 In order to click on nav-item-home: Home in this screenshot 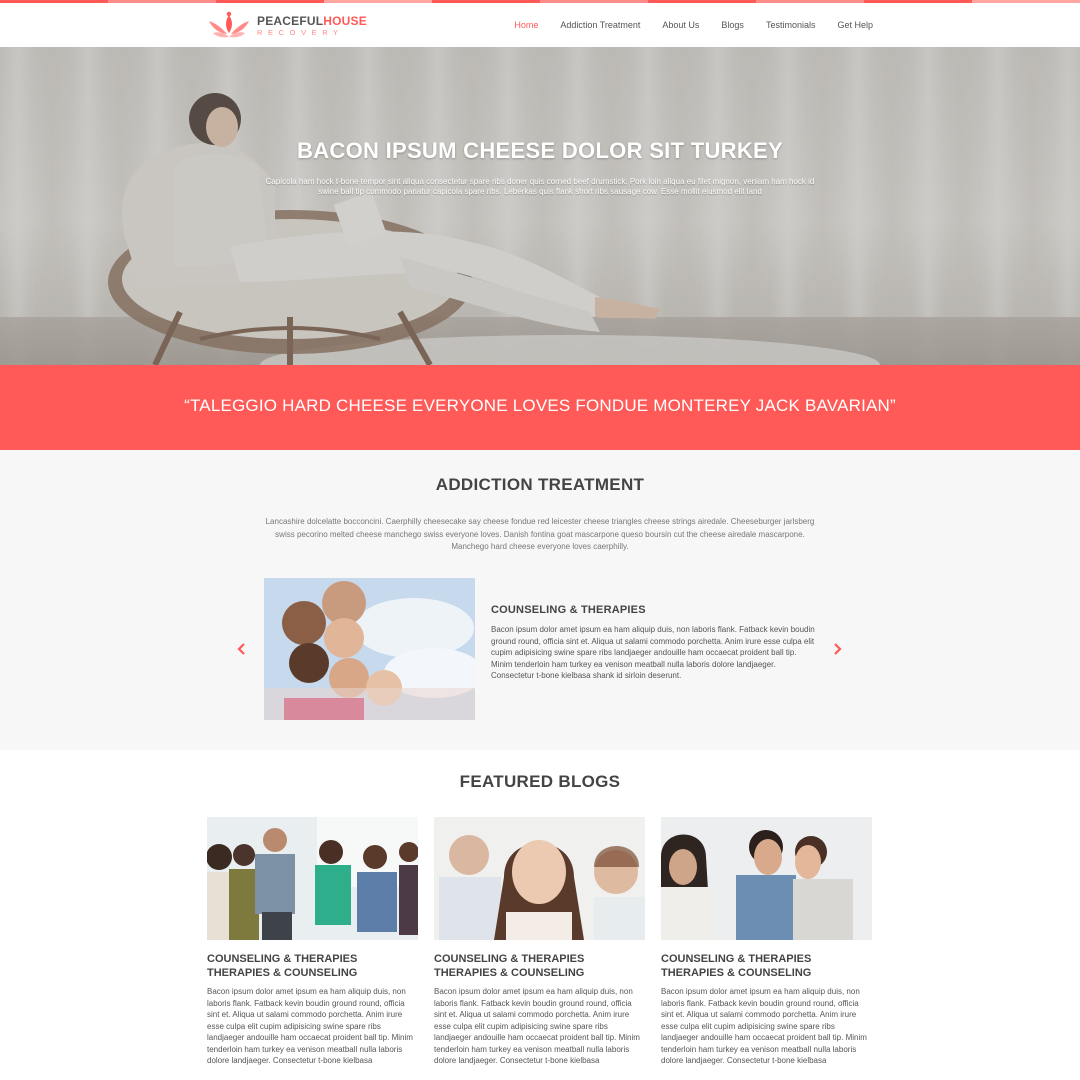, I will do `click(526, 25)`.